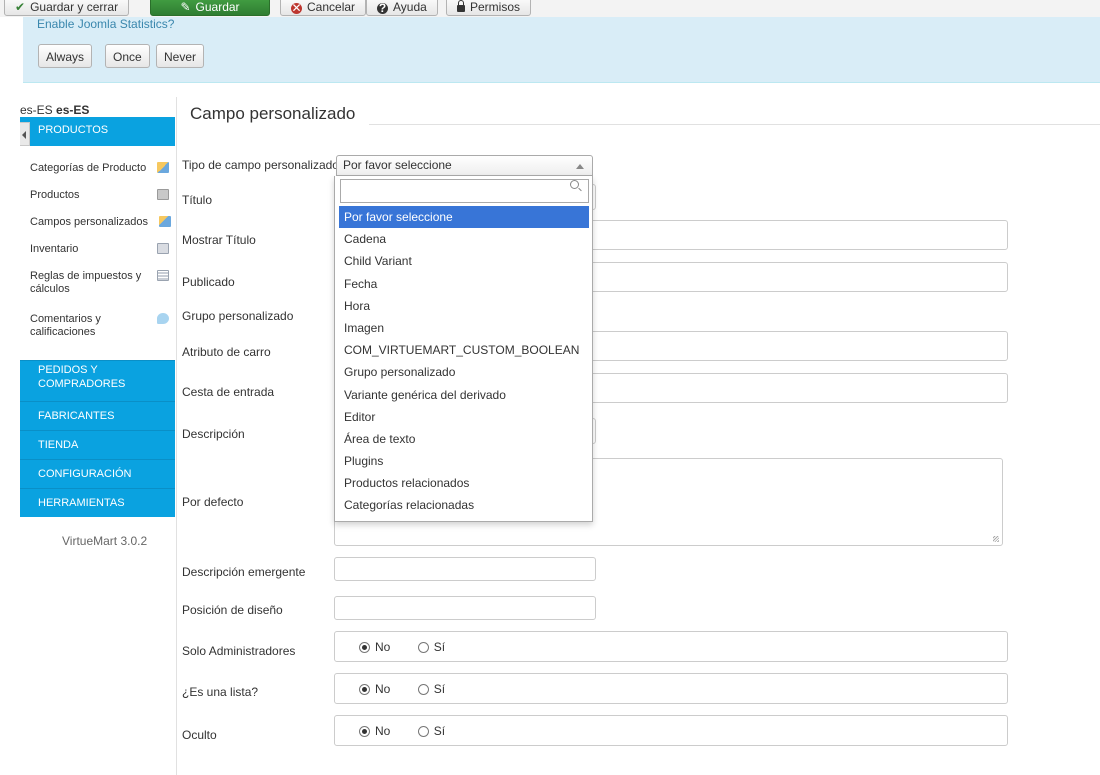 The width and height of the screenshot is (1100, 775). What do you see at coordinates (165, 221) in the screenshot?
I see `custom-fields-icon` at bounding box center [165, 221].